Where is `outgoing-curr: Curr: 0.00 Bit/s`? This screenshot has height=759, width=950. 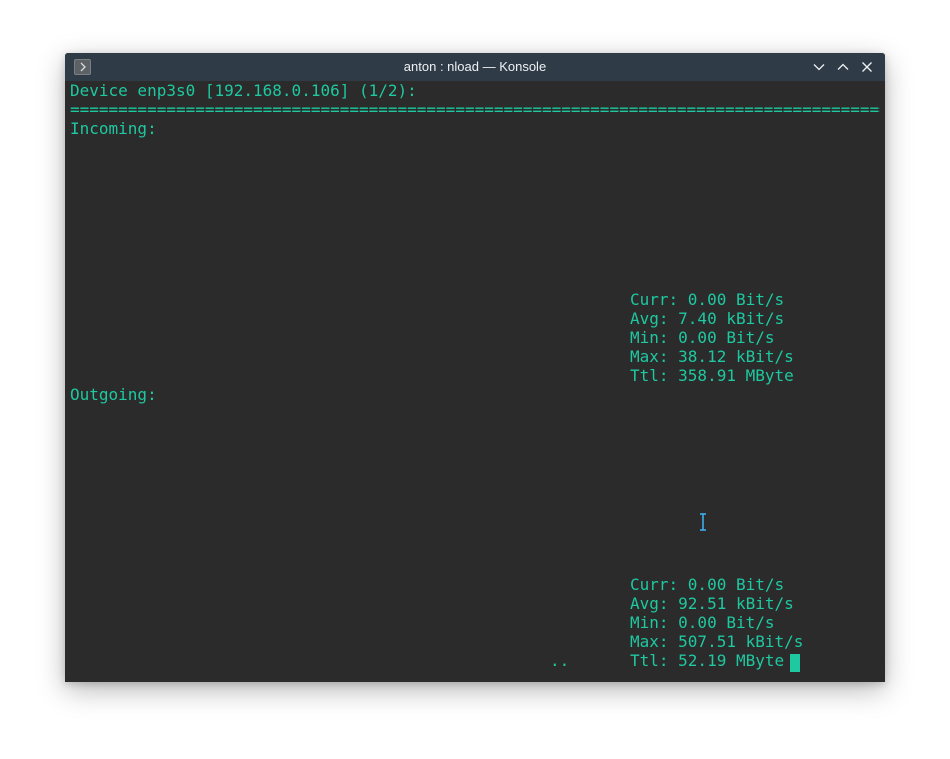 outgoing-curr: Curr: 0.00 Bit/s is located at coordinates (707, 584).